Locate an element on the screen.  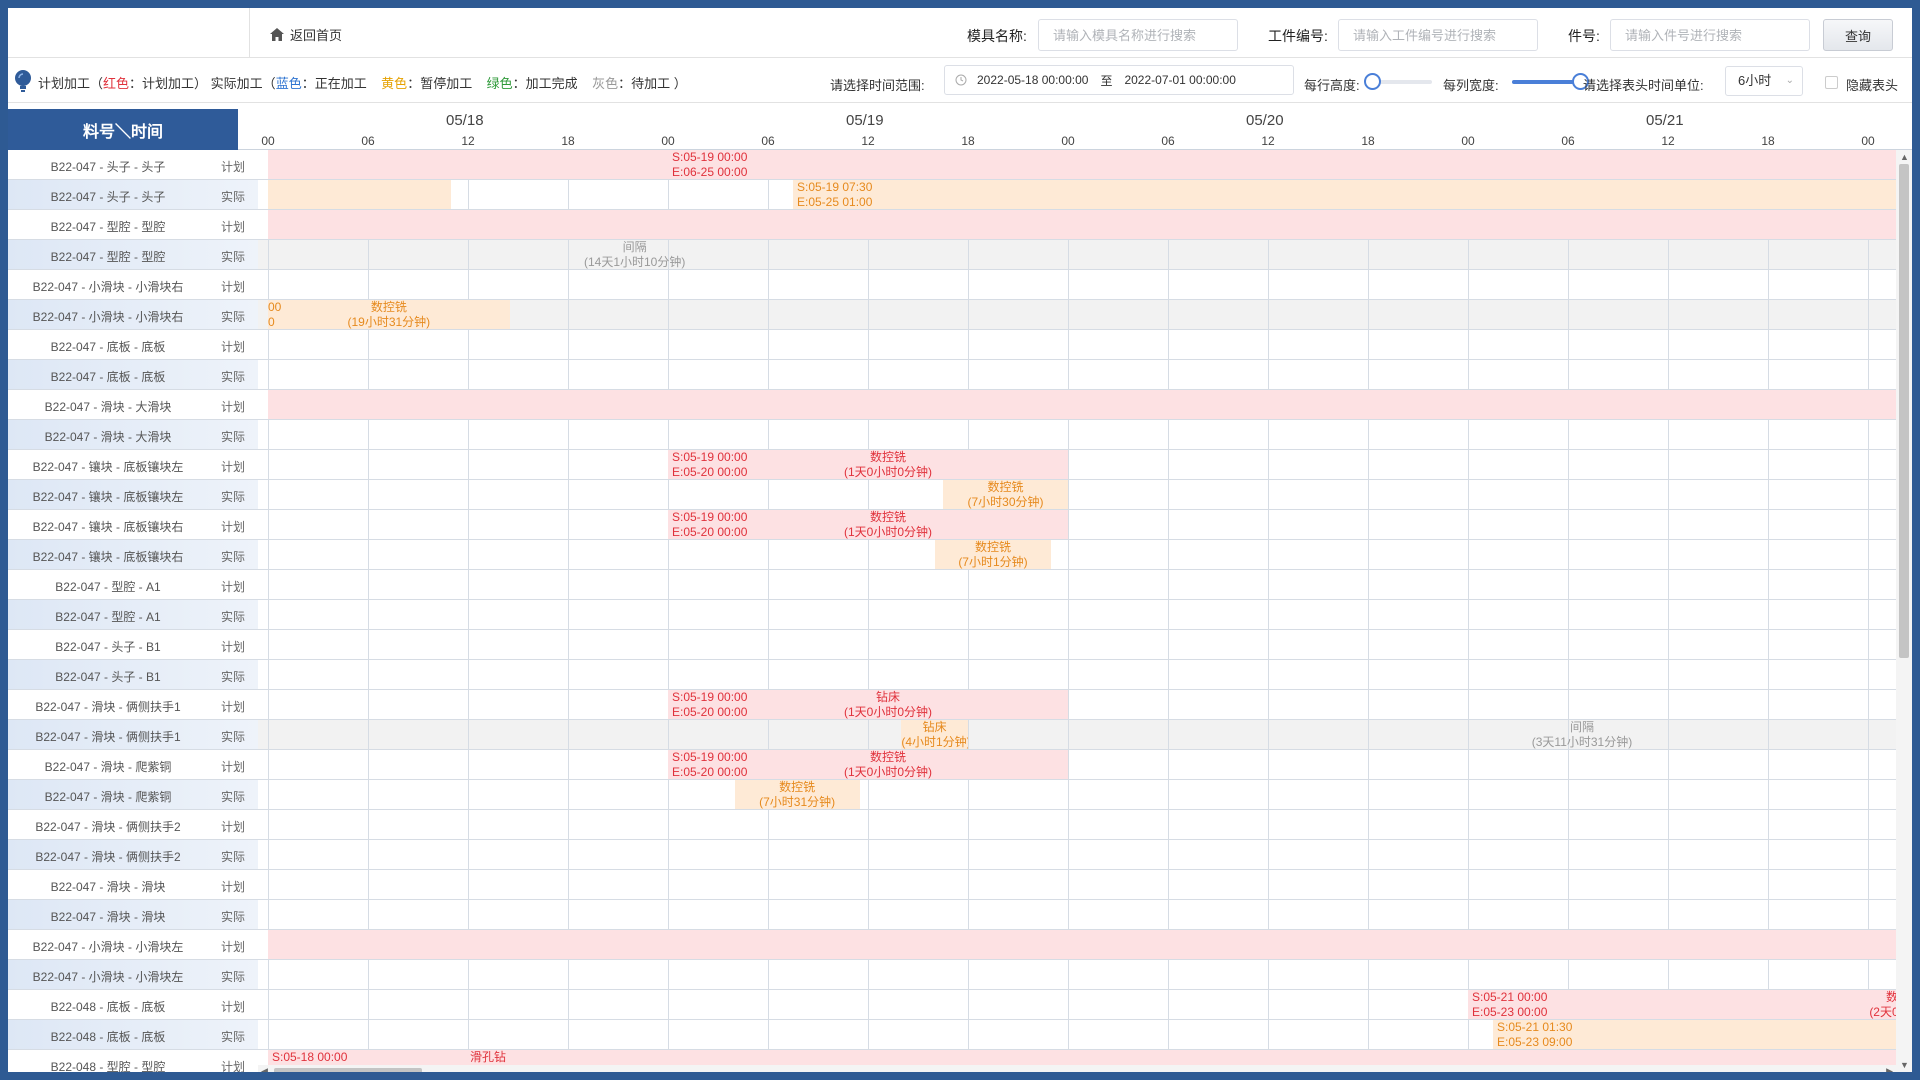
row-label: B22-047 - 底板 - 底板 实际 is located at coordinates (133, 375).